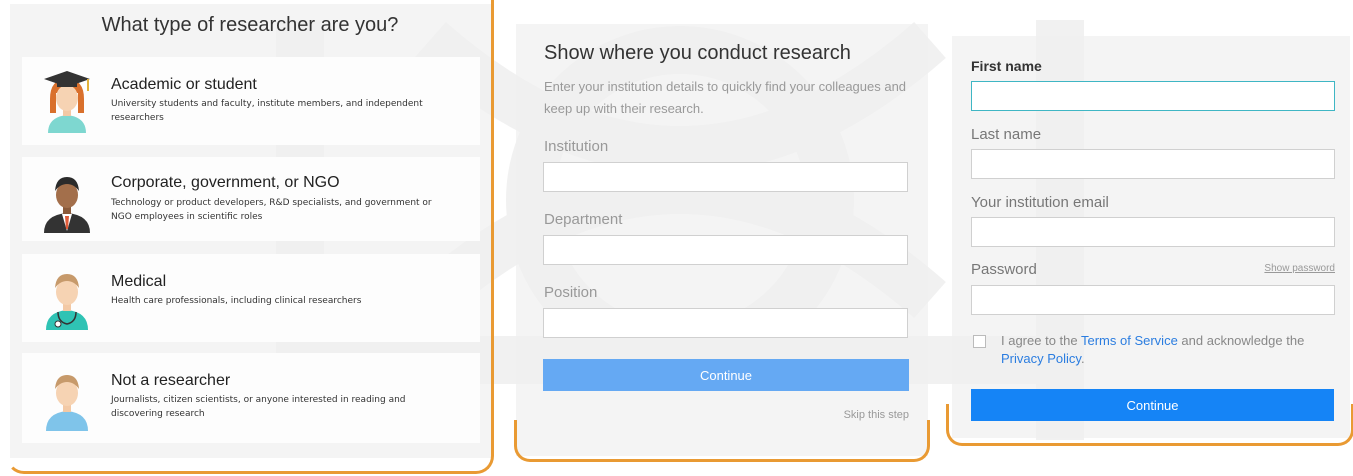 The image size is (1353, 476). I want to click on privacy-policy-link: Privacy Policy, so click(1041, 358).